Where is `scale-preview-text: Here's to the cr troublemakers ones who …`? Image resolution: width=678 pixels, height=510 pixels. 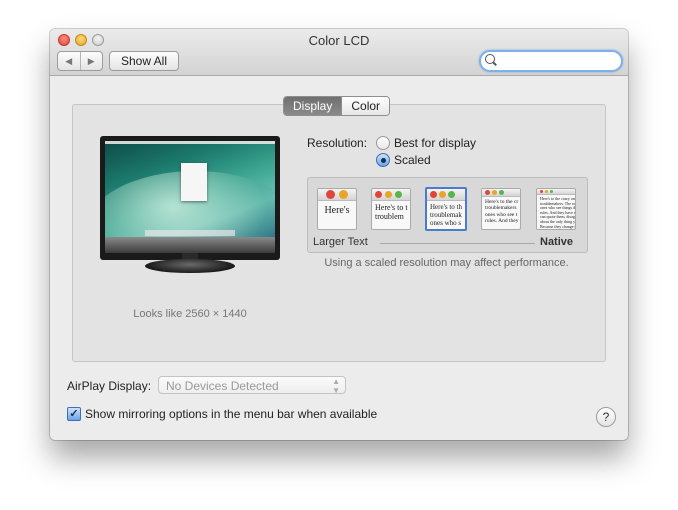
scale-preview-text: Here's to the cr troublemakers ones who … is located at coordinates (502, 211).